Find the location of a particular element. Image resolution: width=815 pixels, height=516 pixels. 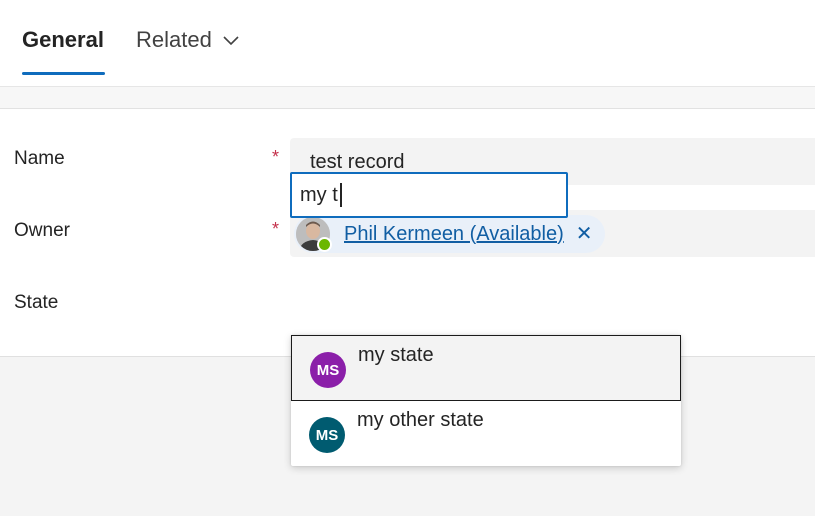

state-input is located at coordinates (429, 195).